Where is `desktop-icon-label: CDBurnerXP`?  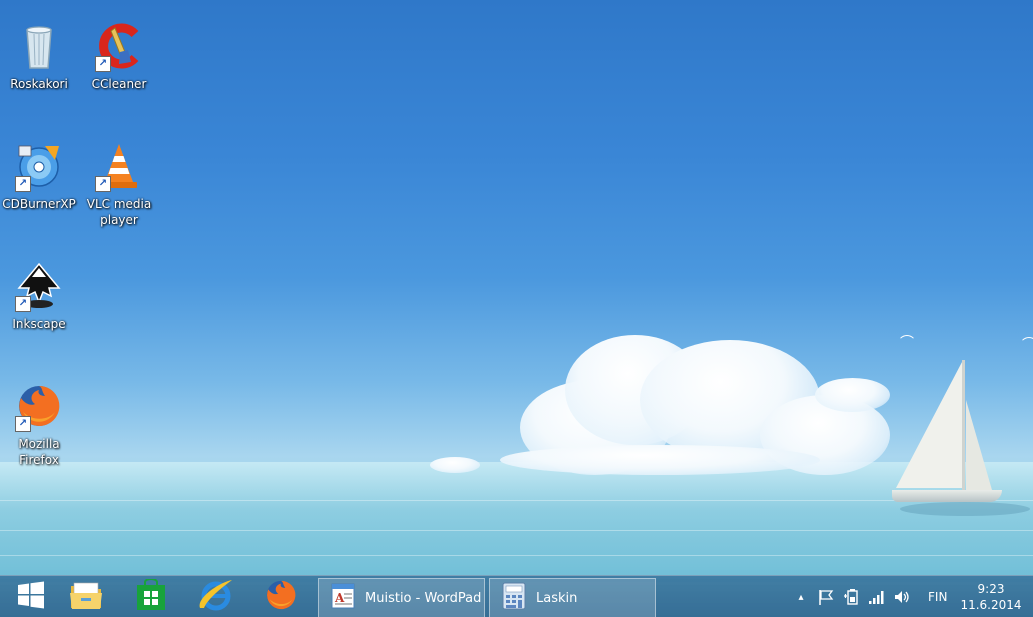
desktop-icon-label: CDBurnerXP is located at coordinates (39, 204).